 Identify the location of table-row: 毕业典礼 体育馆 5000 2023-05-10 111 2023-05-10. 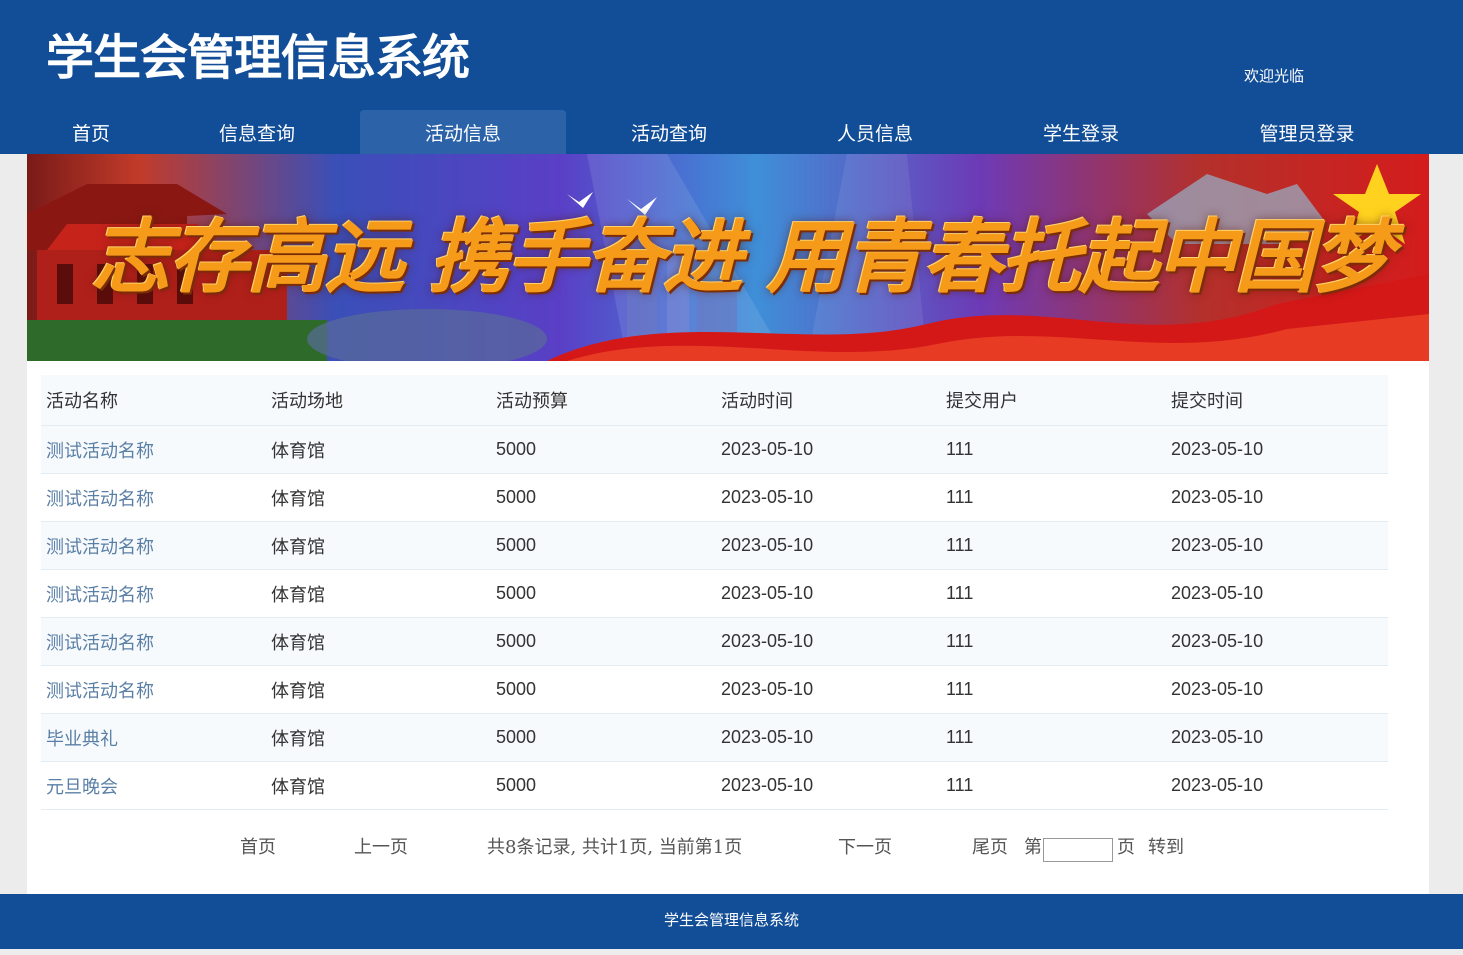
(714, 737).